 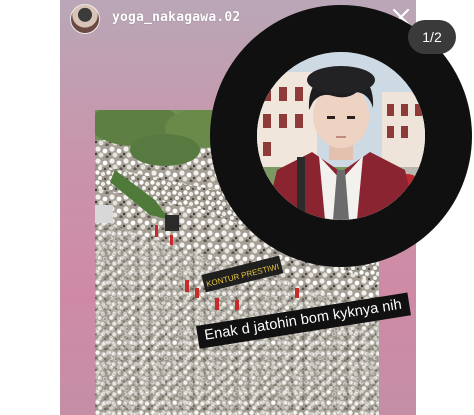 What do you see at coordinates (85, 19) in the screenshot?
I see `avatar` at bounding box center [85, 19].